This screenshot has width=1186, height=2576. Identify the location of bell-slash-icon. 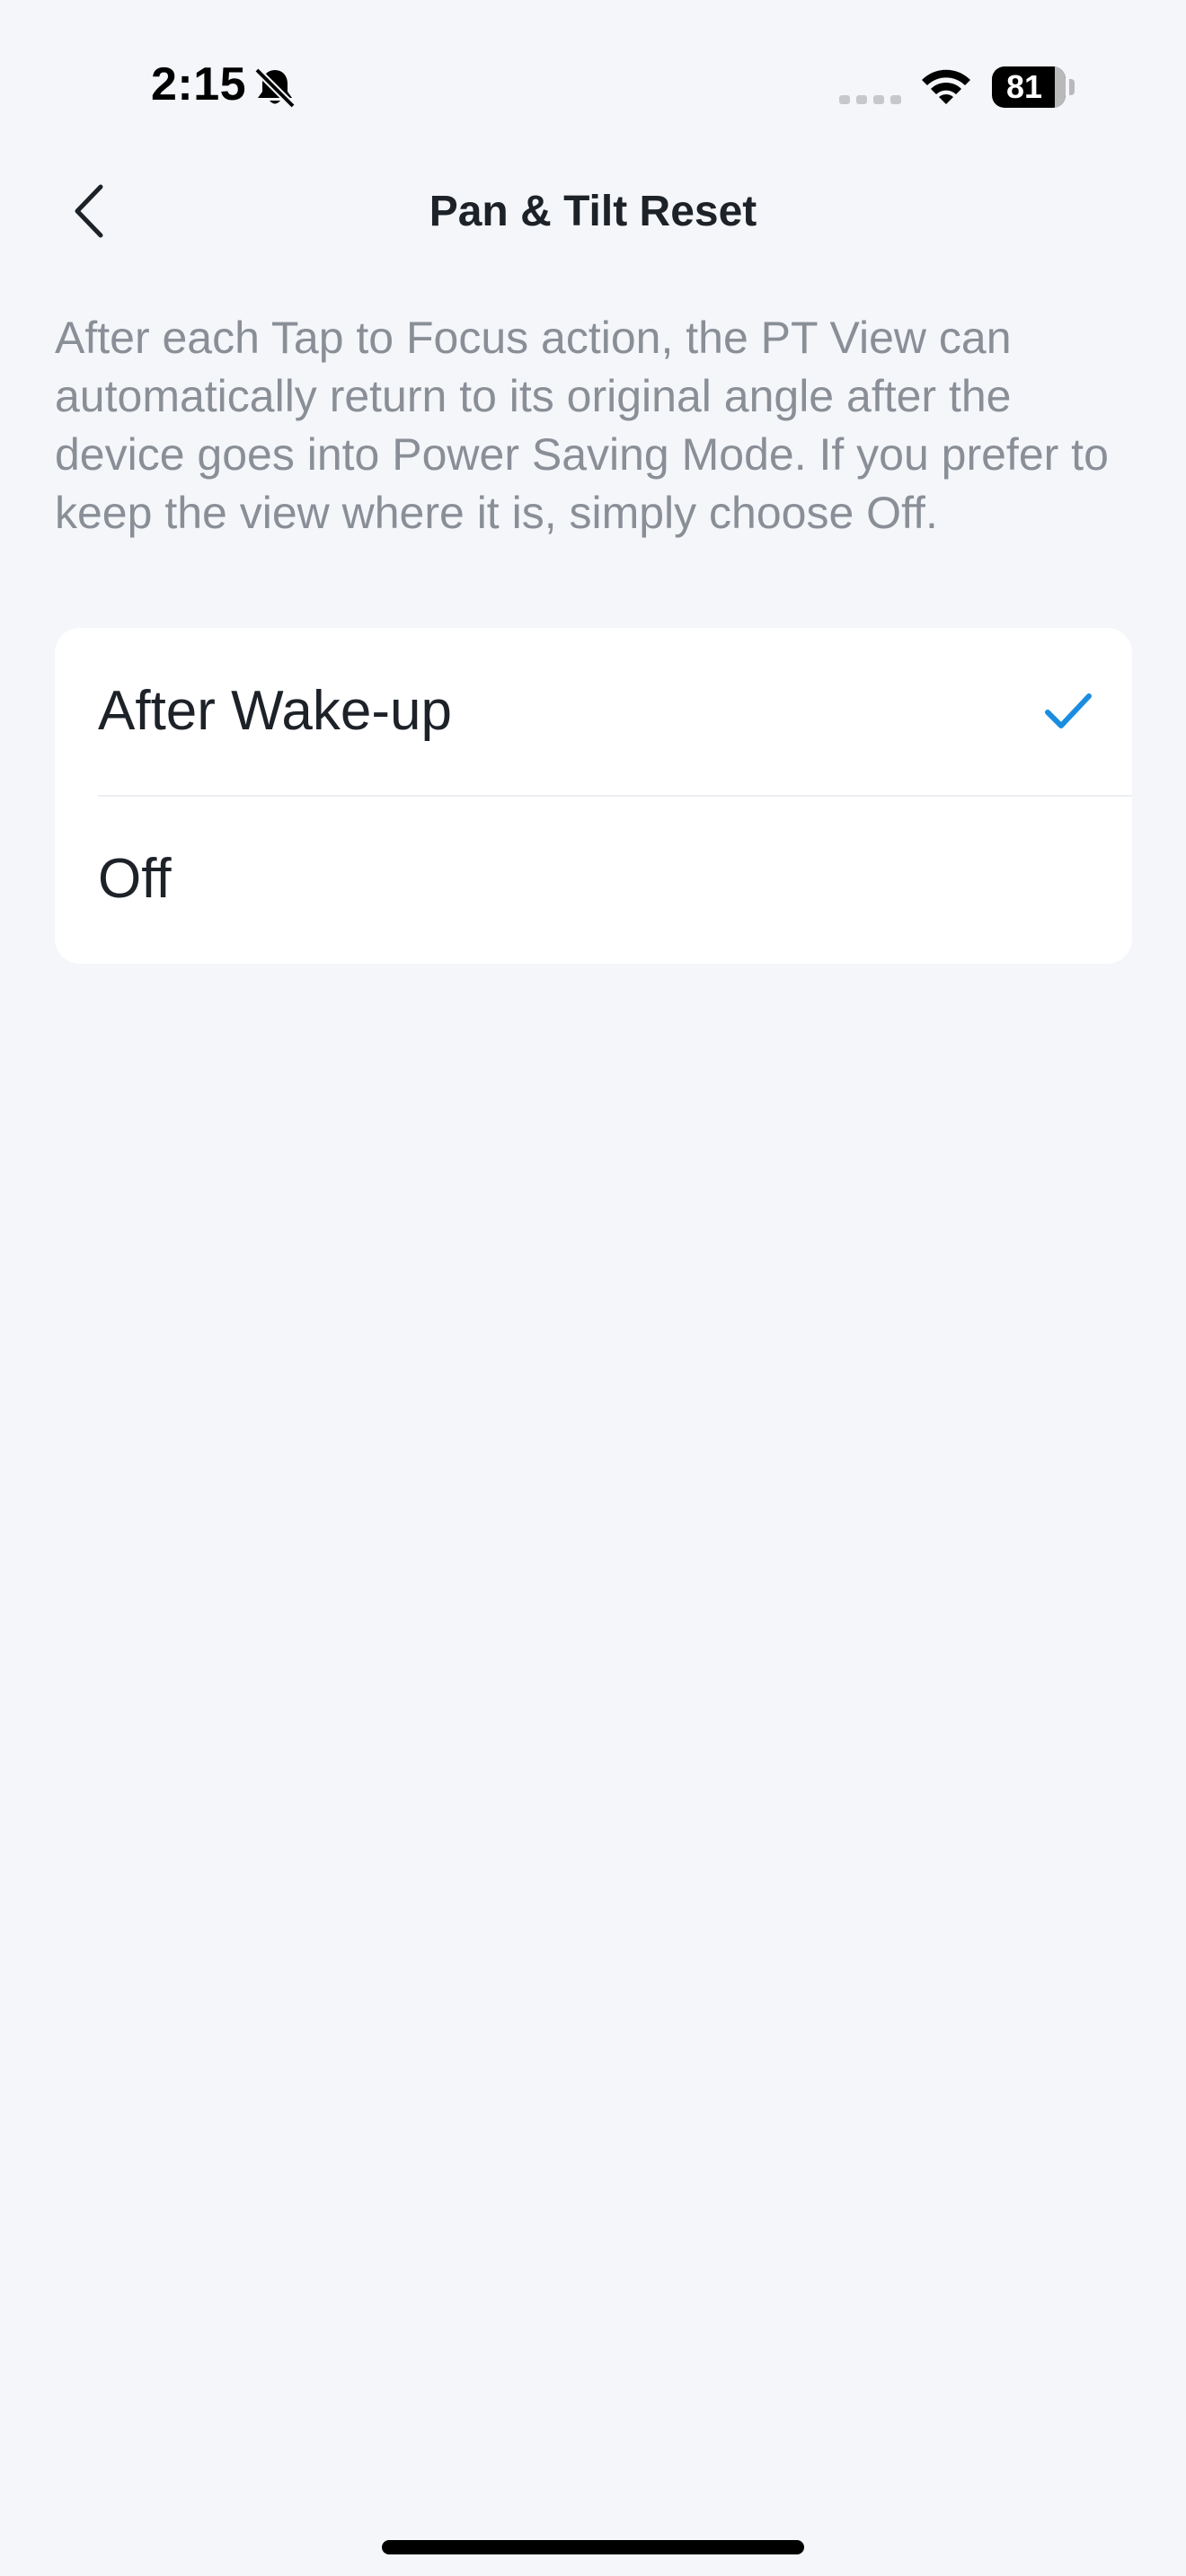
(275, 88).